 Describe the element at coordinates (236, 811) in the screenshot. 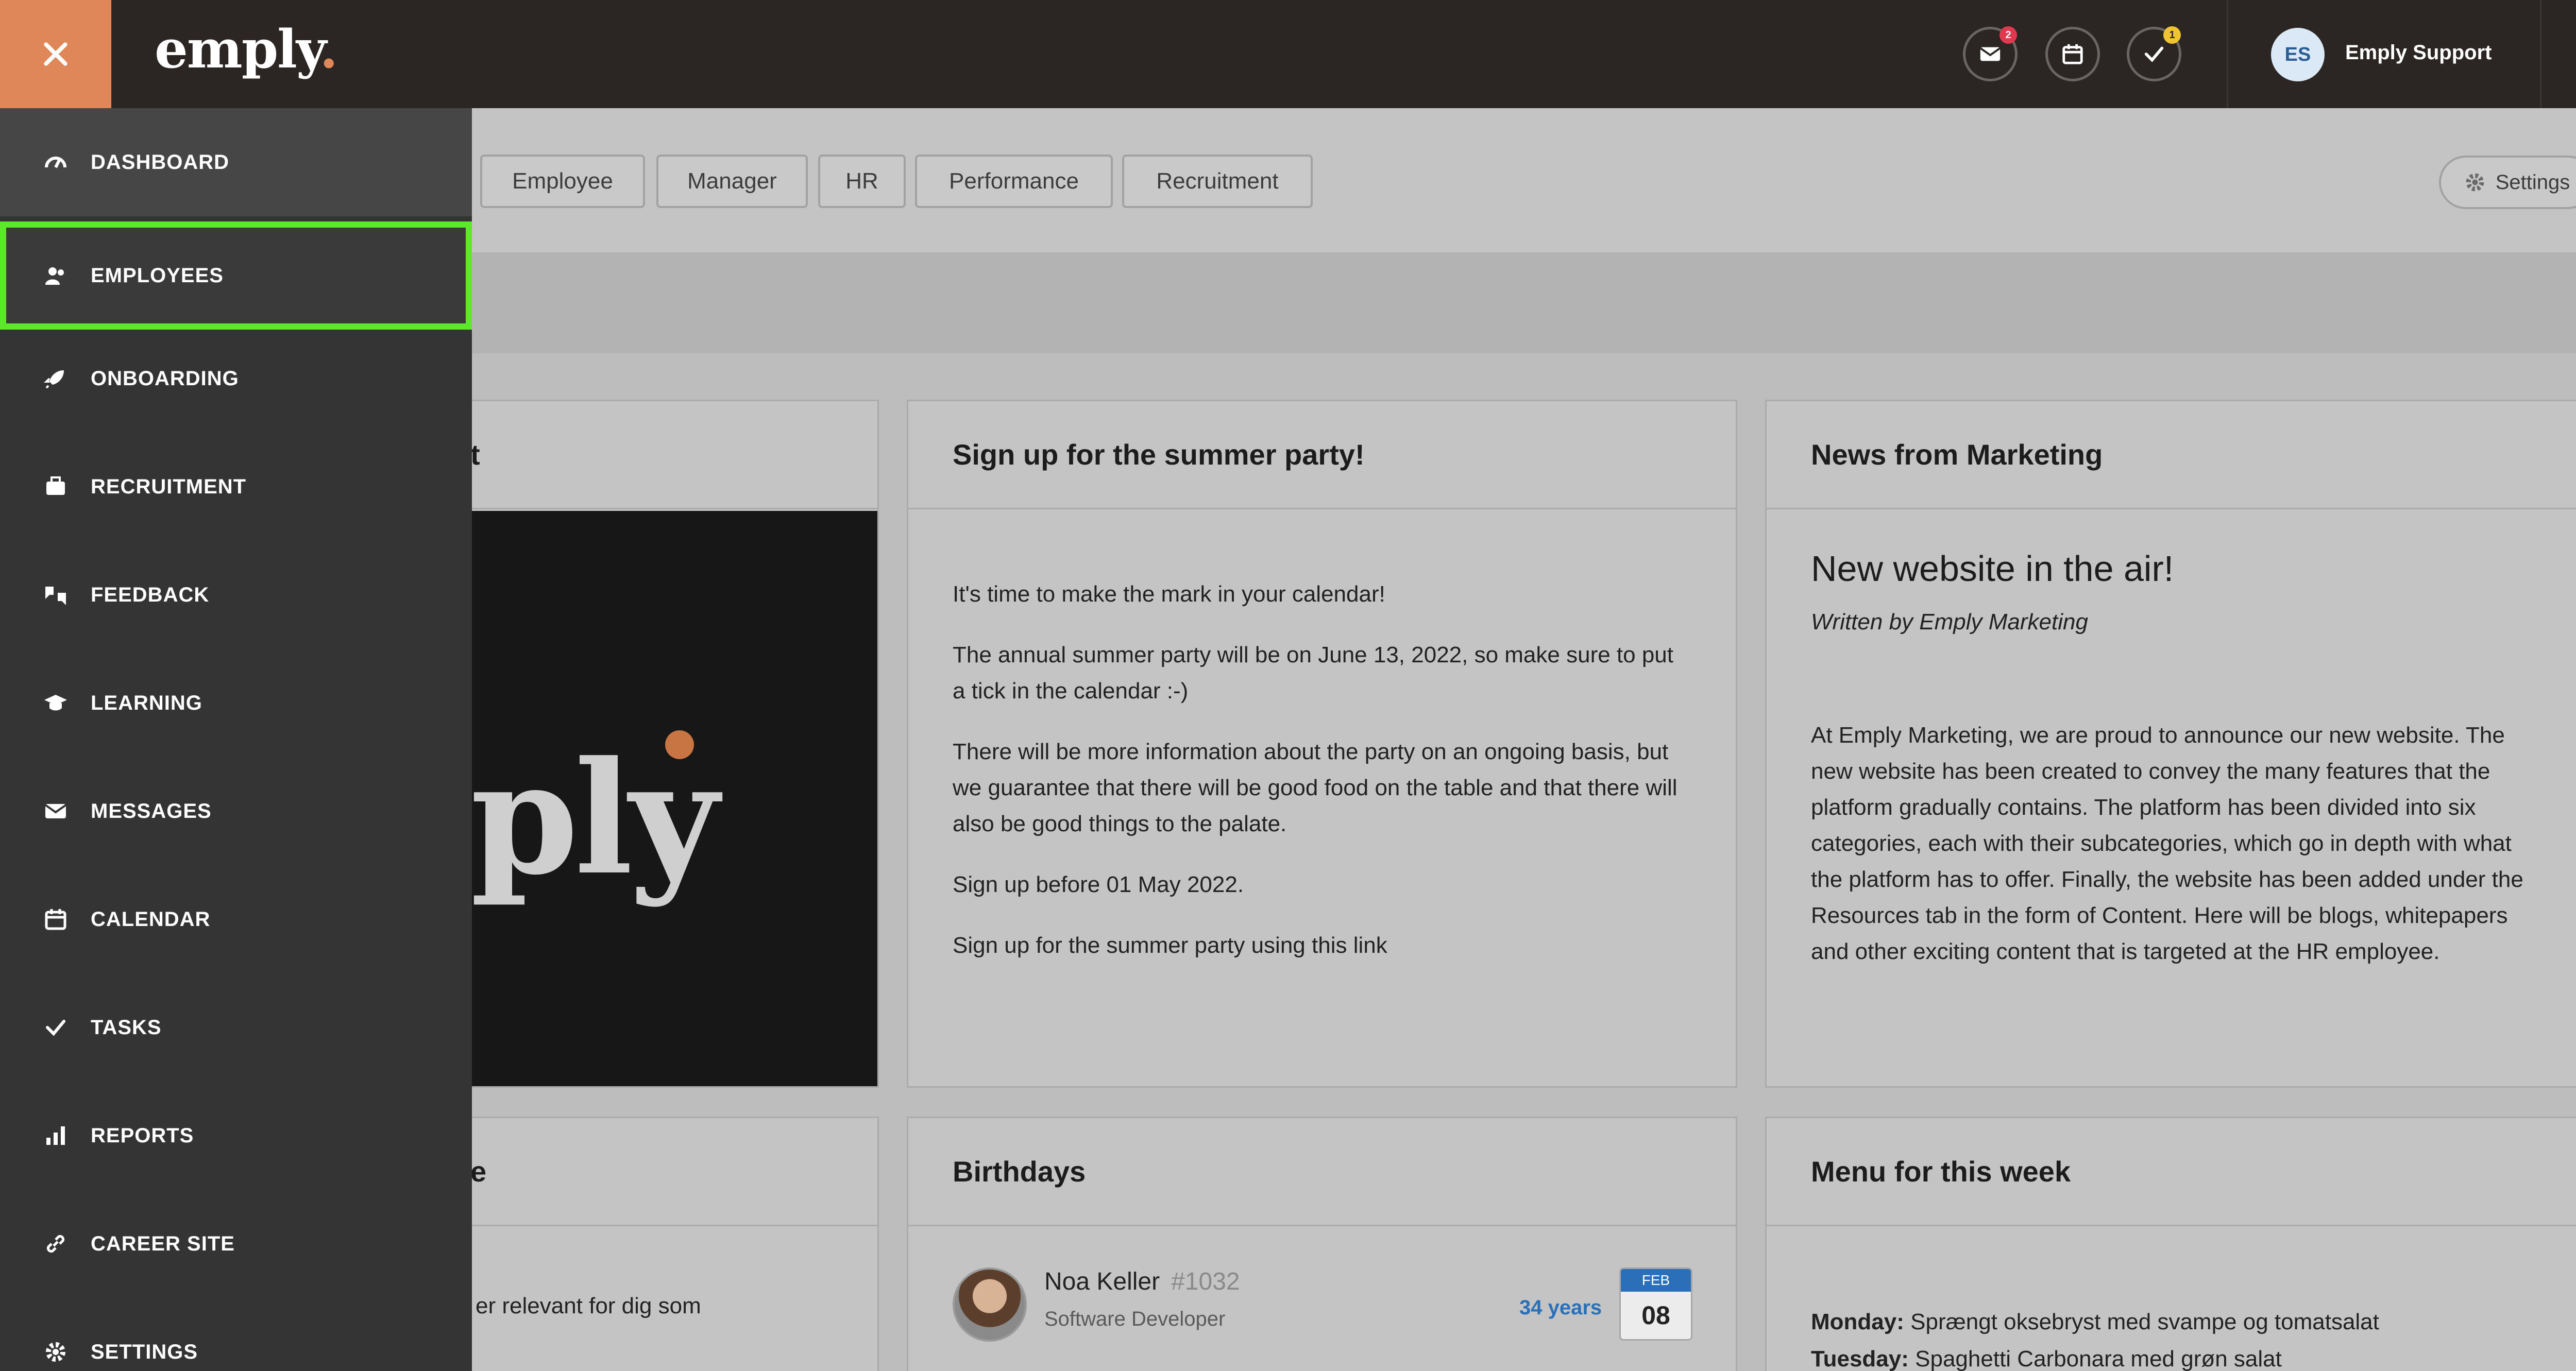

I see `sidebar-item-messages: MESSAGES` at that location.